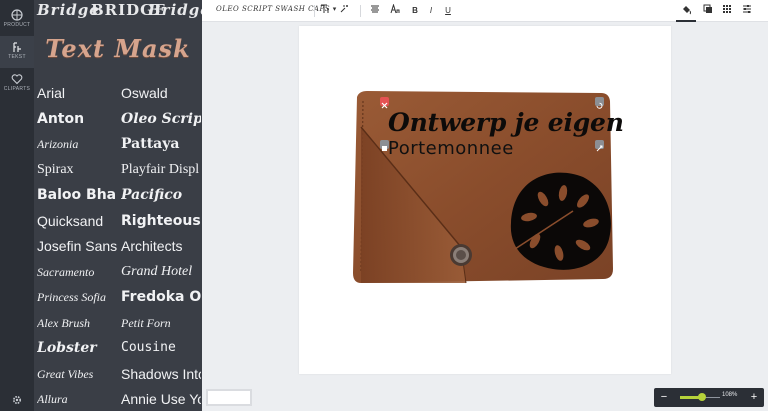 This screenshot has width=768, height=411. Describe the element at coordinates (451, 148) in the screenshot. I see `design-text-line2: Portemonnee` at that location.